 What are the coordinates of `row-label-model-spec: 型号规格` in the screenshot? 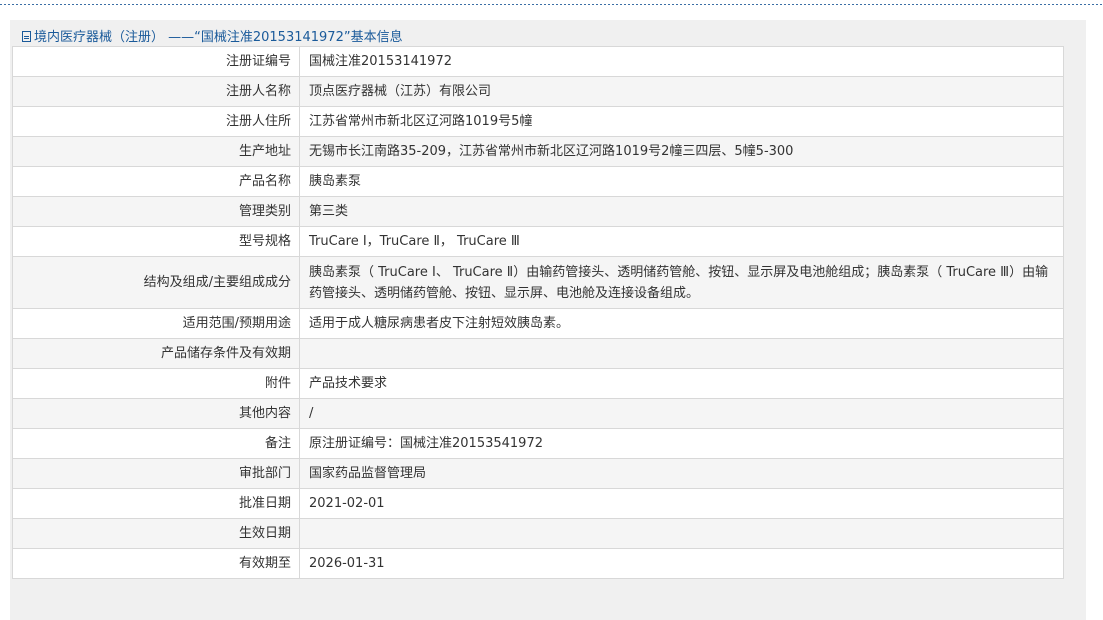 It's located at (156, 241).